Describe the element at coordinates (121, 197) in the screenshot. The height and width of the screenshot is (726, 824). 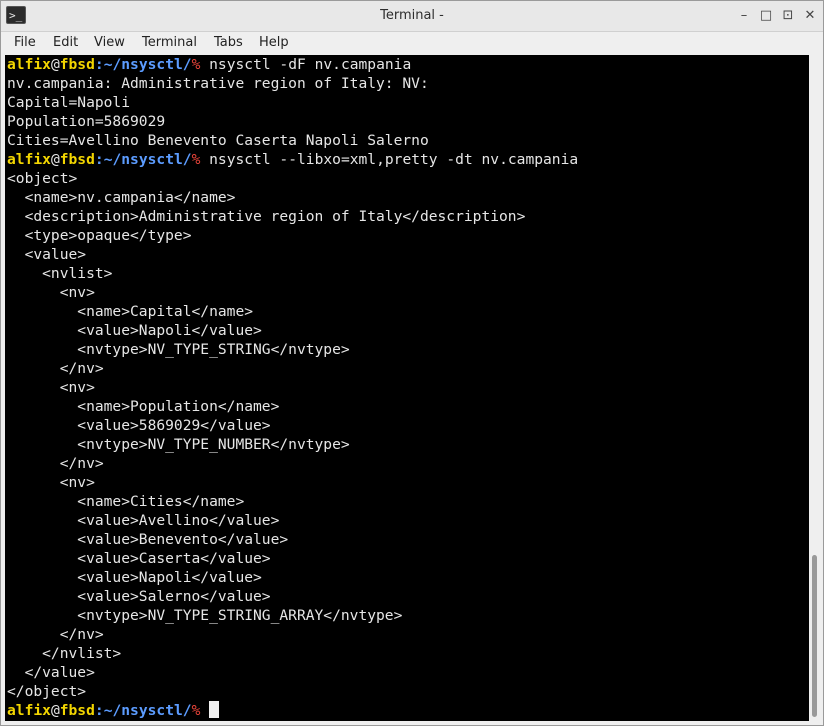
I see `output-line: <name>nv.campania</name>` at that location.